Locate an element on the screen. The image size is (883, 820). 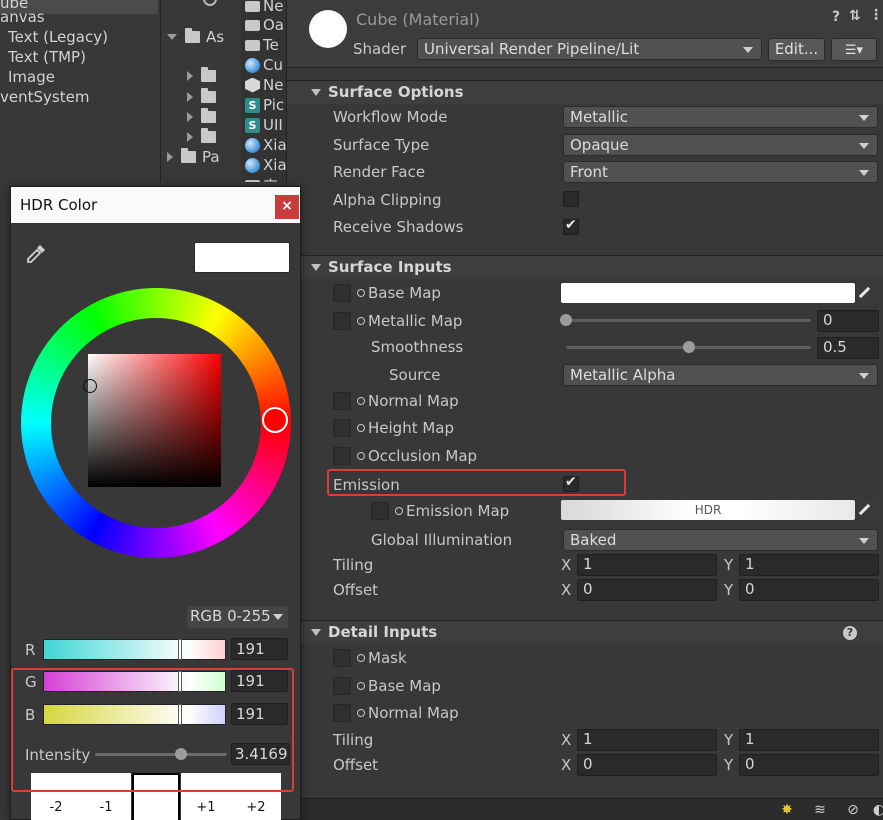
smoothness-value-field: 0.5 is located at coordinates (848, 348).